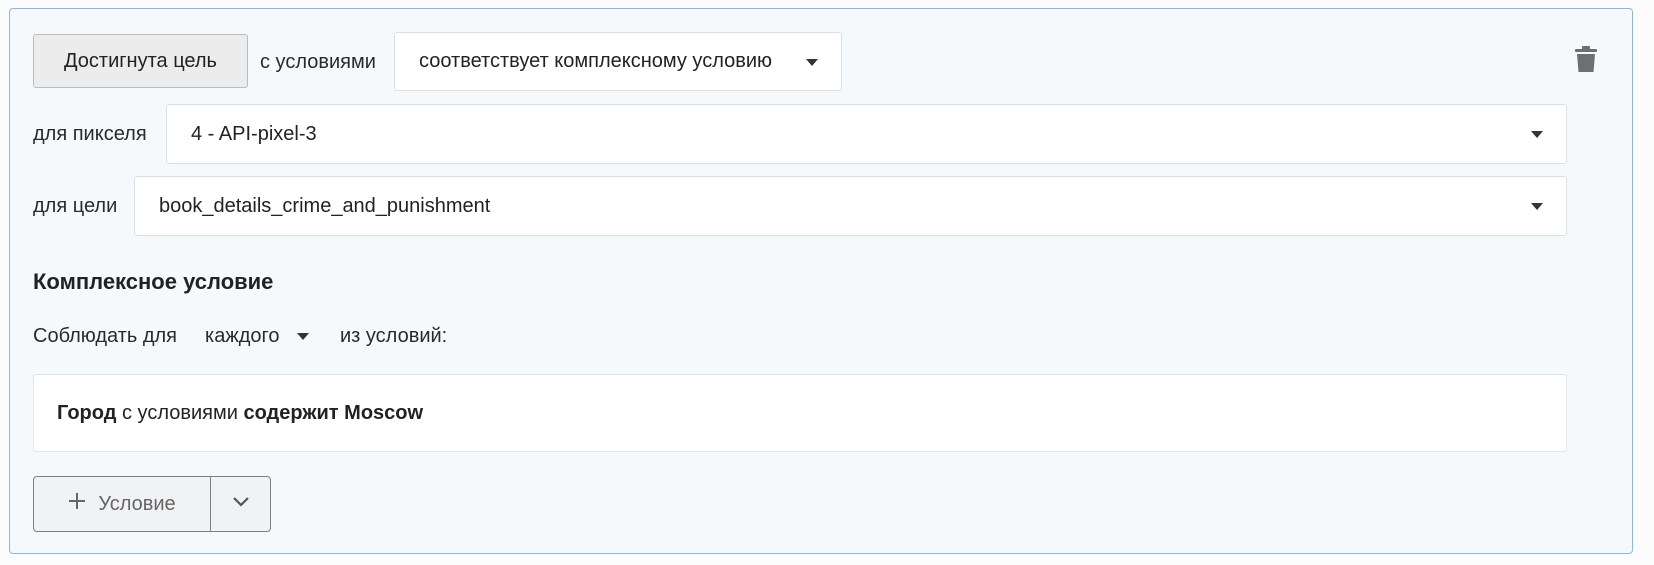 The image size is (1654, 565). What do you see at coordinates (77, 504) in the screenshot?
I see `plus-icon` at bounding box center [77, 504].